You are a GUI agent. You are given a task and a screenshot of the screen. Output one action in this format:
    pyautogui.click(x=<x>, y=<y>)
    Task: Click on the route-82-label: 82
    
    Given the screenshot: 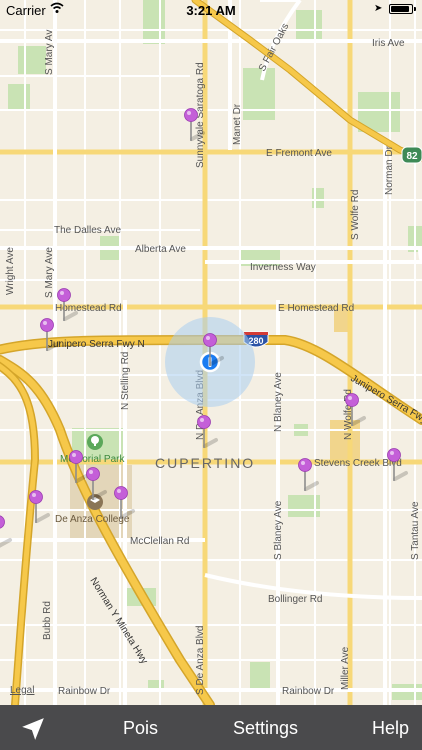 What is the action you would take?
    pyautogui.click(x=412, y=156)
    